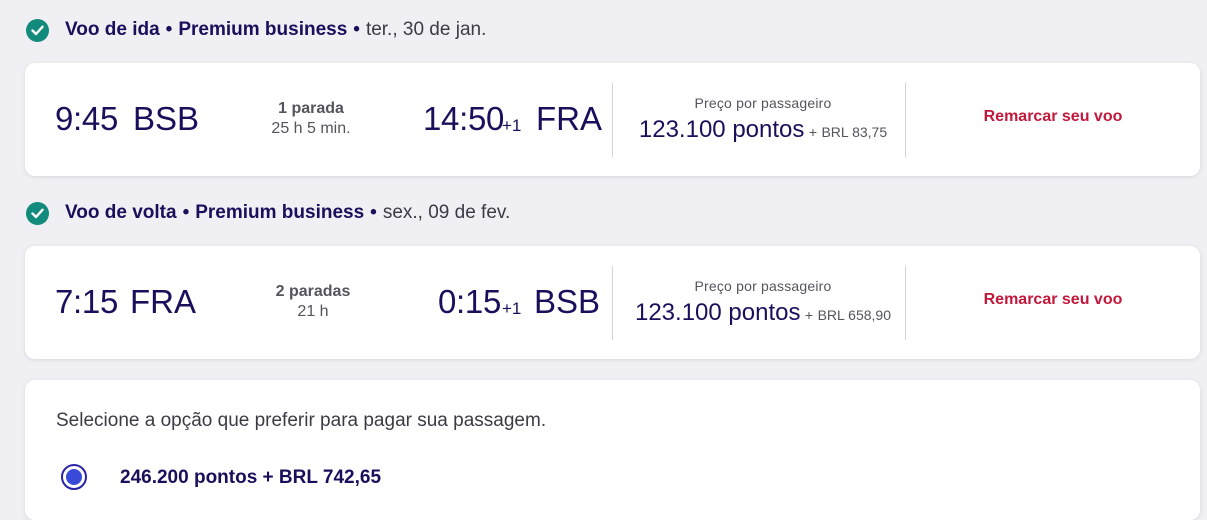 Image resolution: width=1207 pixels, height=520 pixels. What do you see at coordinates (446, 212) in the screenshot?
I see `return-date: sex., 09 de fev.` at bounding box center [446, 212].